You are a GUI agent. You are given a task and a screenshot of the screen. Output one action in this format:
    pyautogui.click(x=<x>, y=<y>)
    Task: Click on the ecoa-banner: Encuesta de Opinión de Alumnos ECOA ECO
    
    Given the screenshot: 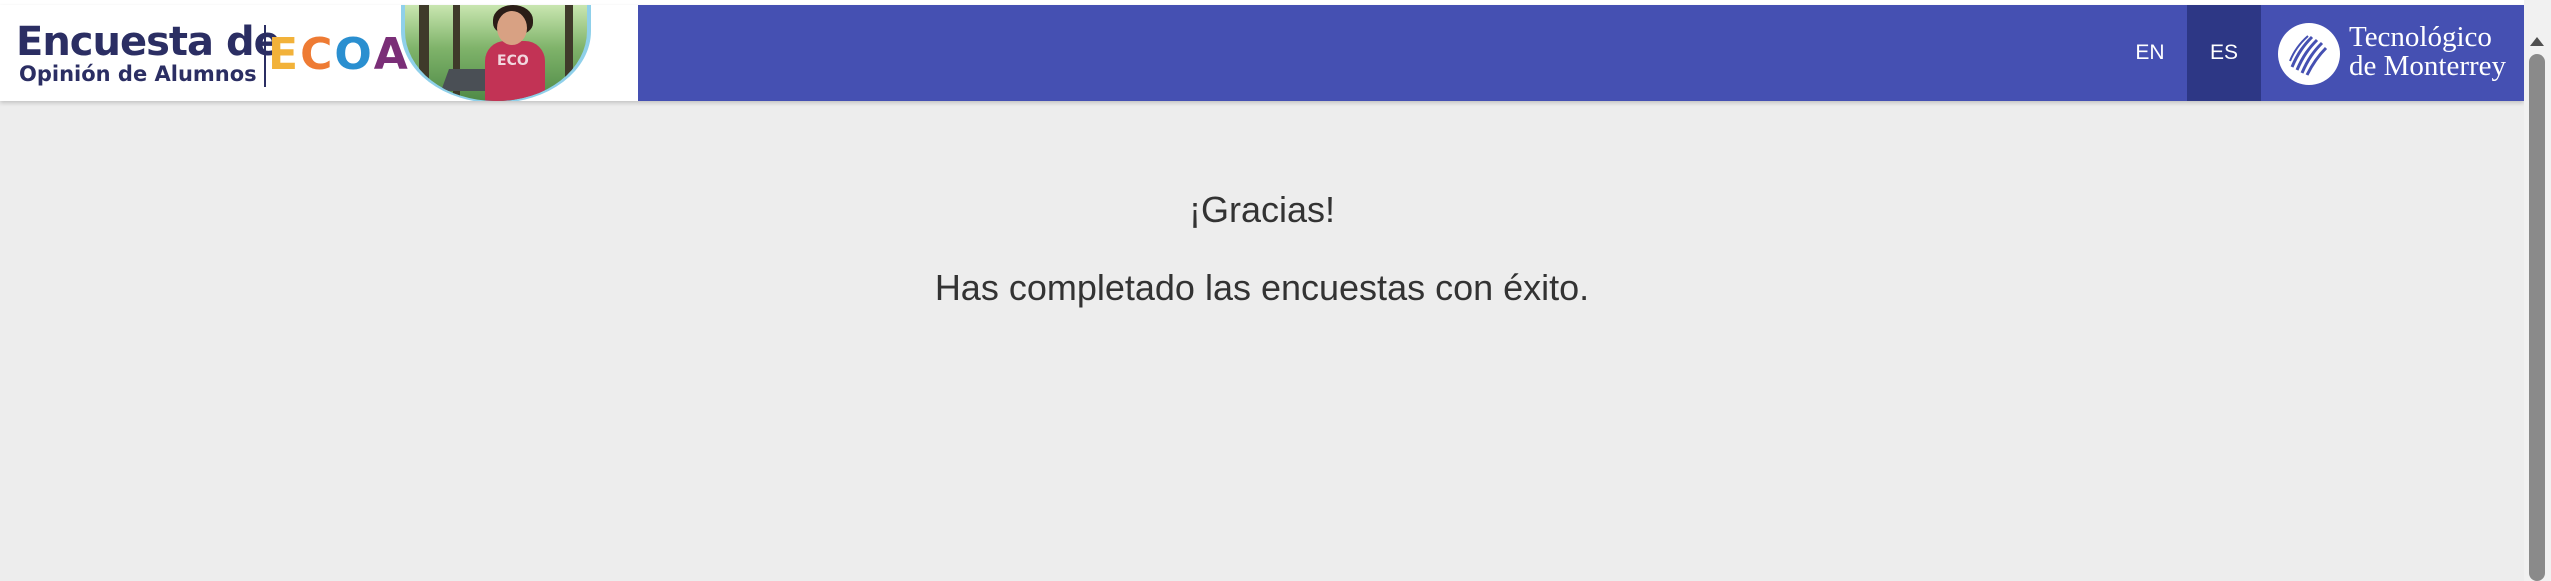 What is the action you would take?
    pyautogui.click(x=319, y=53)
    